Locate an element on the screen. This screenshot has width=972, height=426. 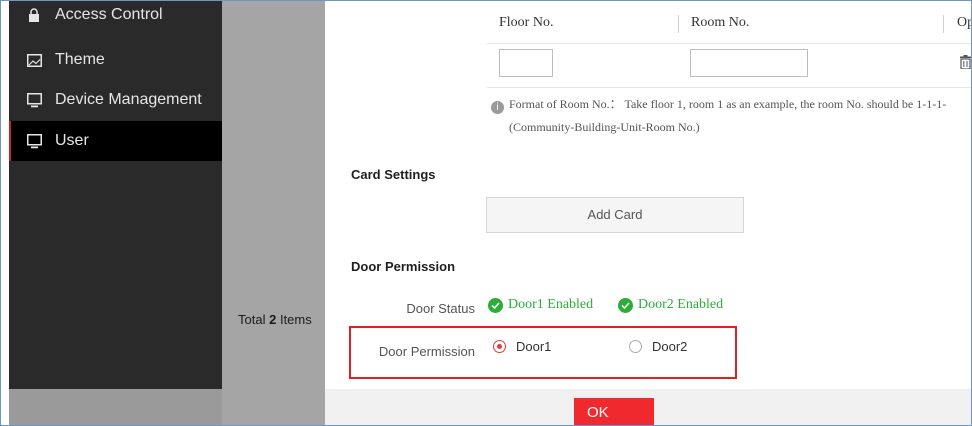
sidebar-item-device-management: Device Management is located at coordinates (115, 100).